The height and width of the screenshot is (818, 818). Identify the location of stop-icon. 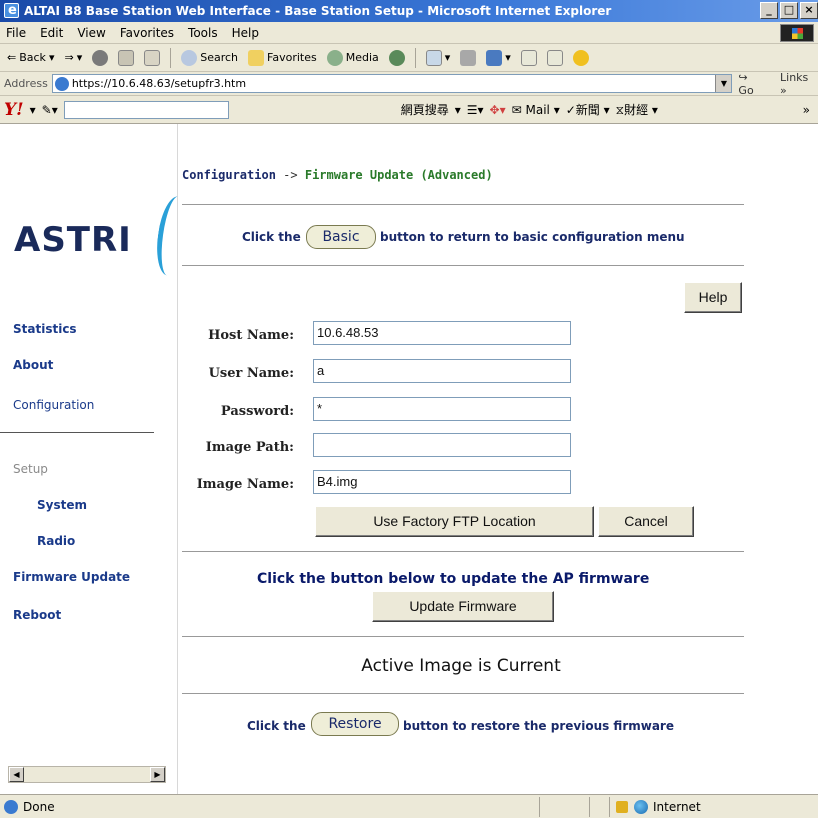
(100, 57).